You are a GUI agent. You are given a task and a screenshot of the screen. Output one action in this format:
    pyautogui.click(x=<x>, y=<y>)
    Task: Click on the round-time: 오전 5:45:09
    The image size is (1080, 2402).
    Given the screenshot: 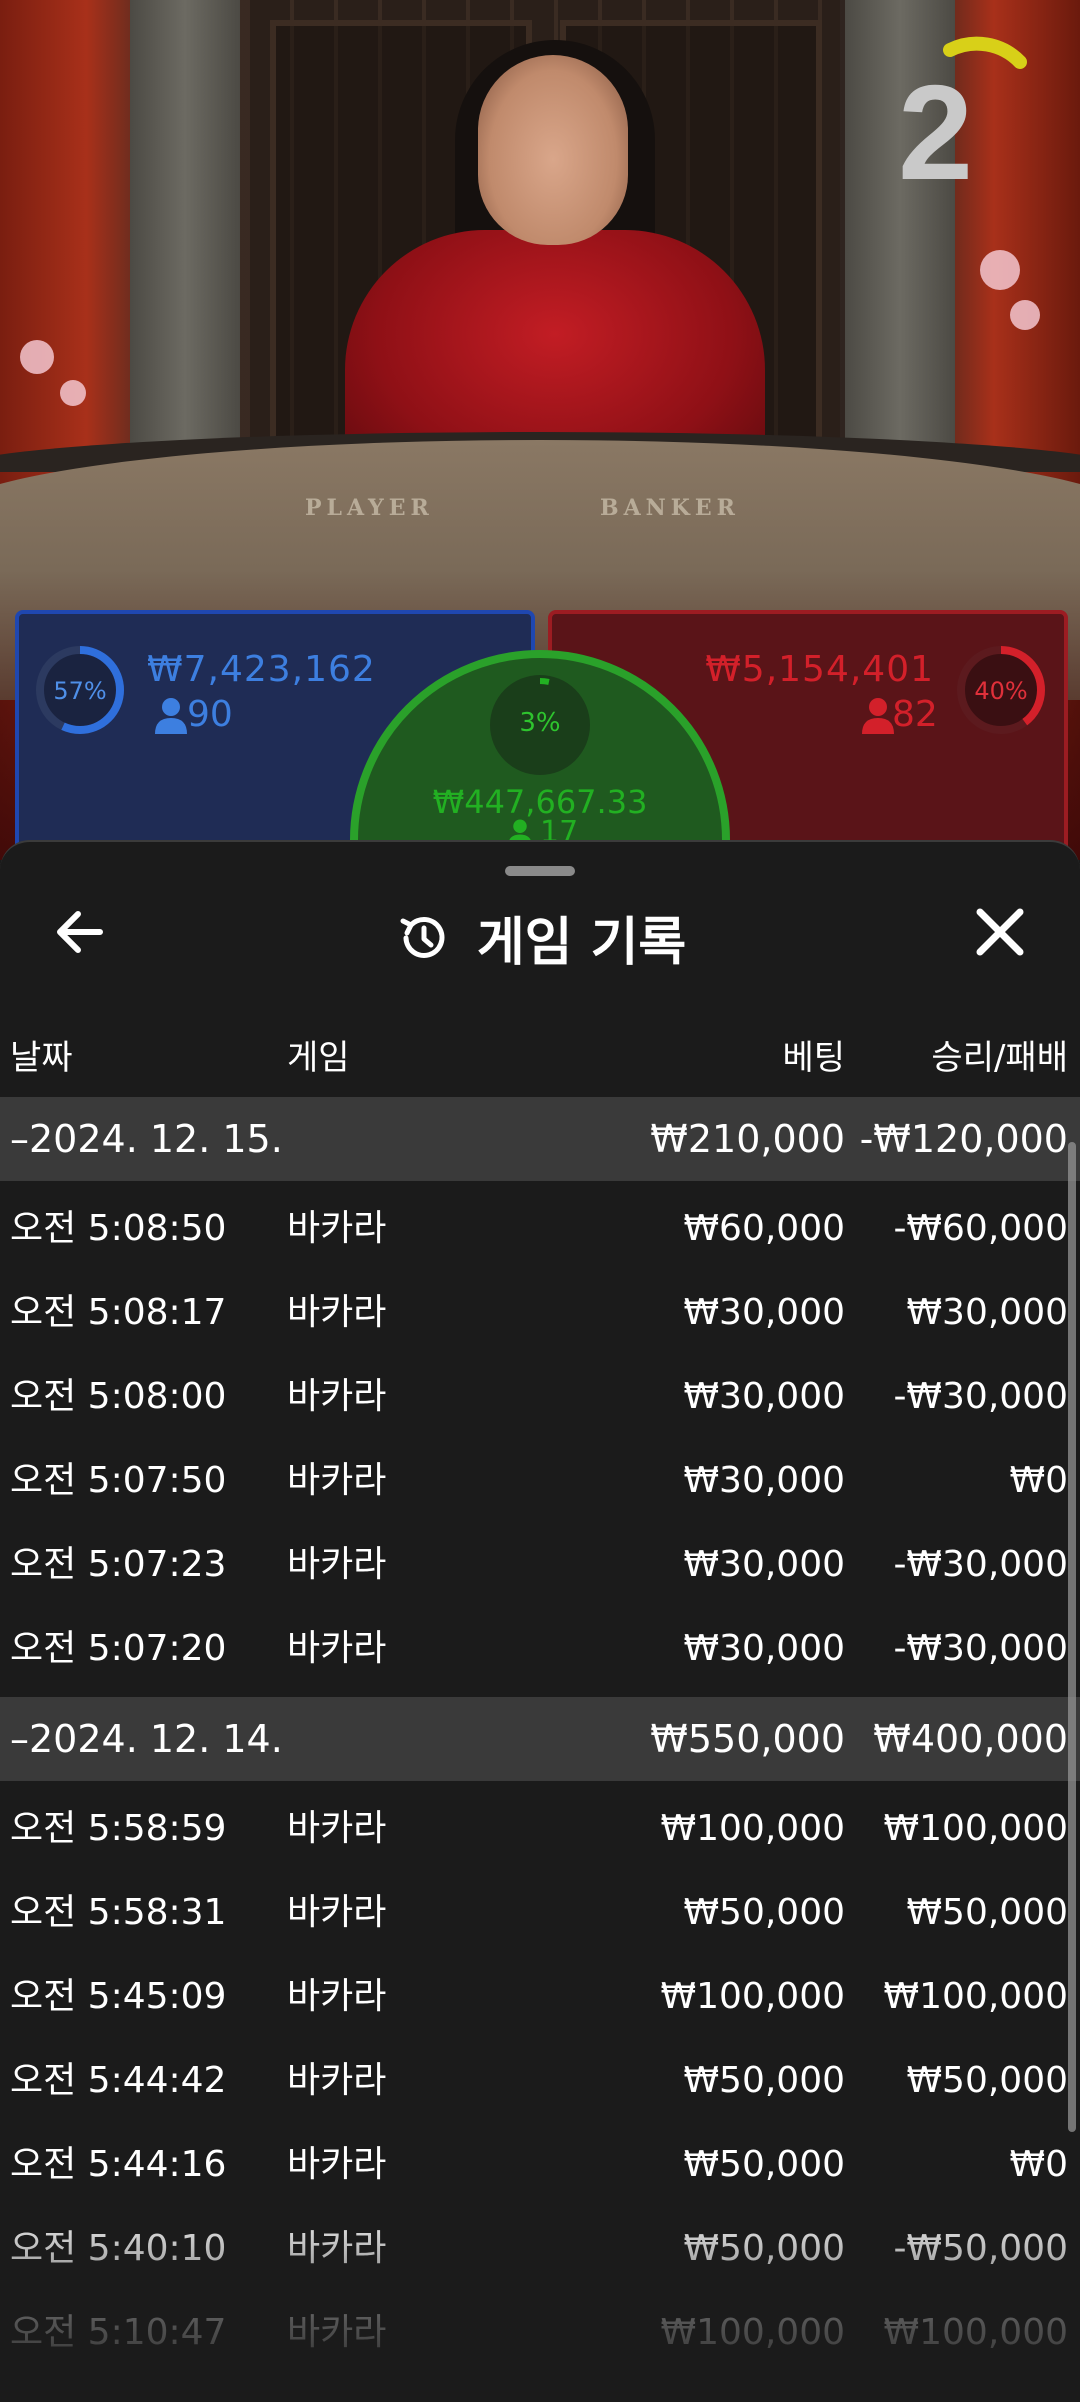 What is the action you would take?
    pyautogui.click(x=118, y=1996)
    